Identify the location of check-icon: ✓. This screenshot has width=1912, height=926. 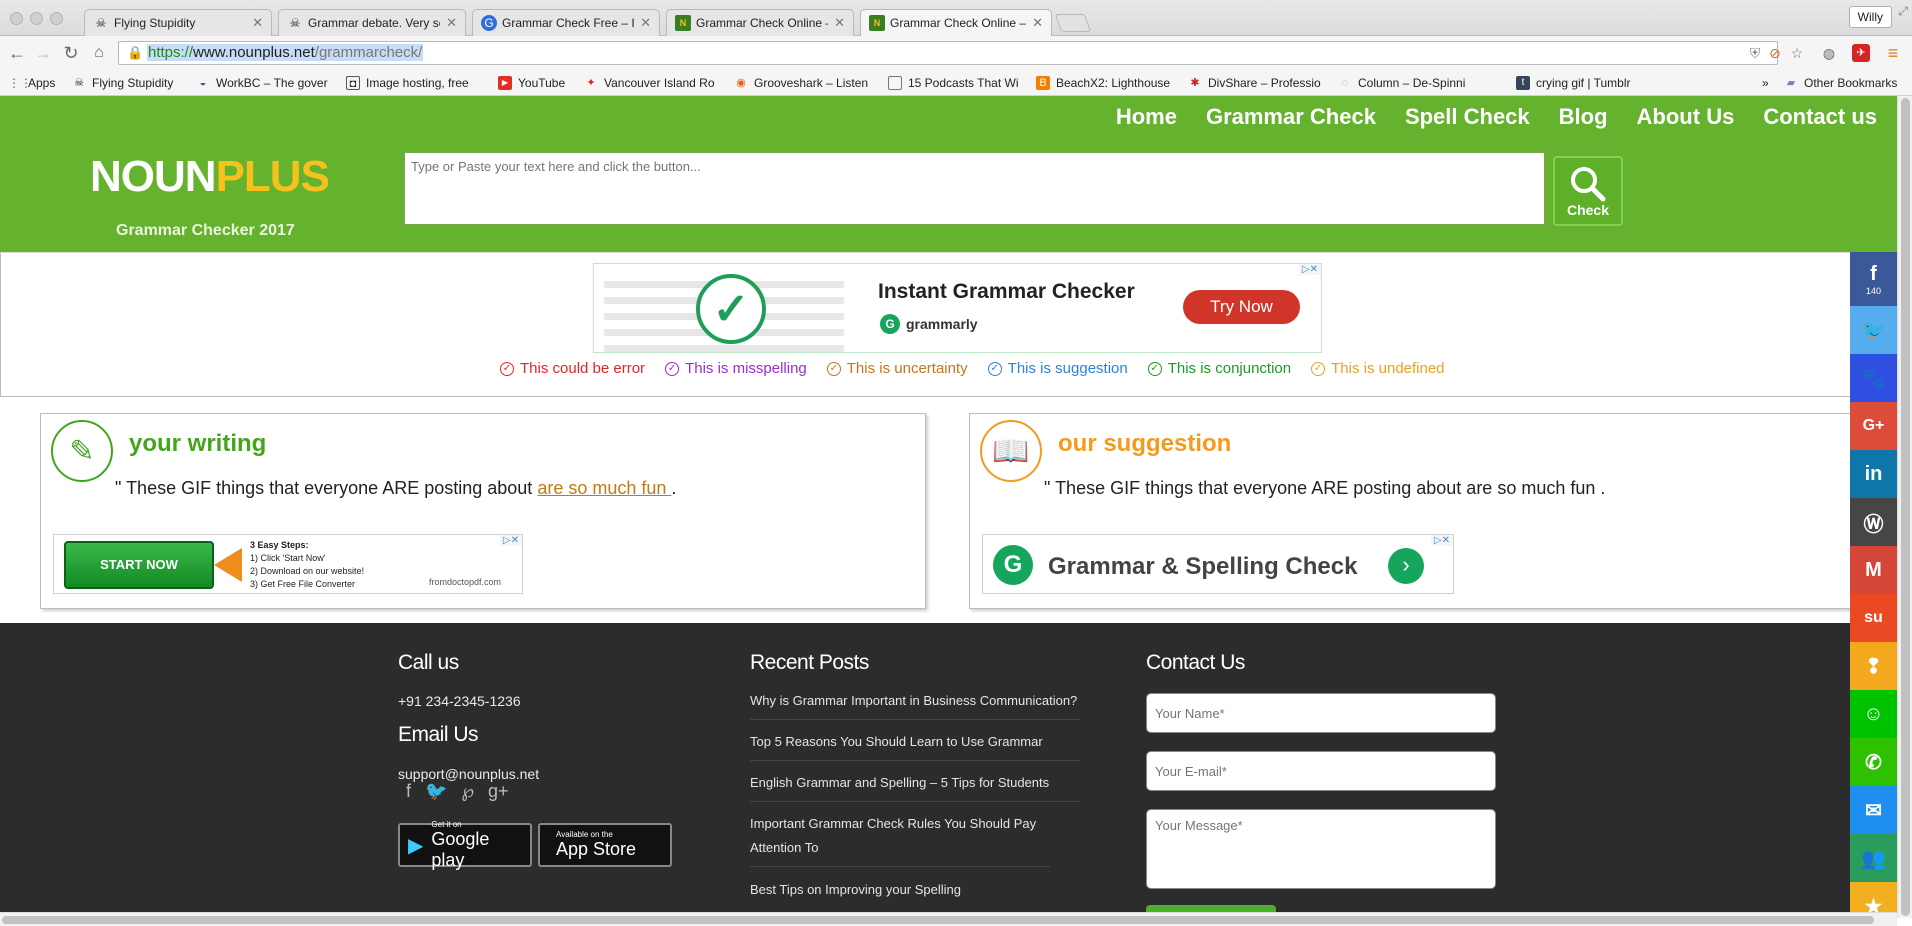
(833, 368).